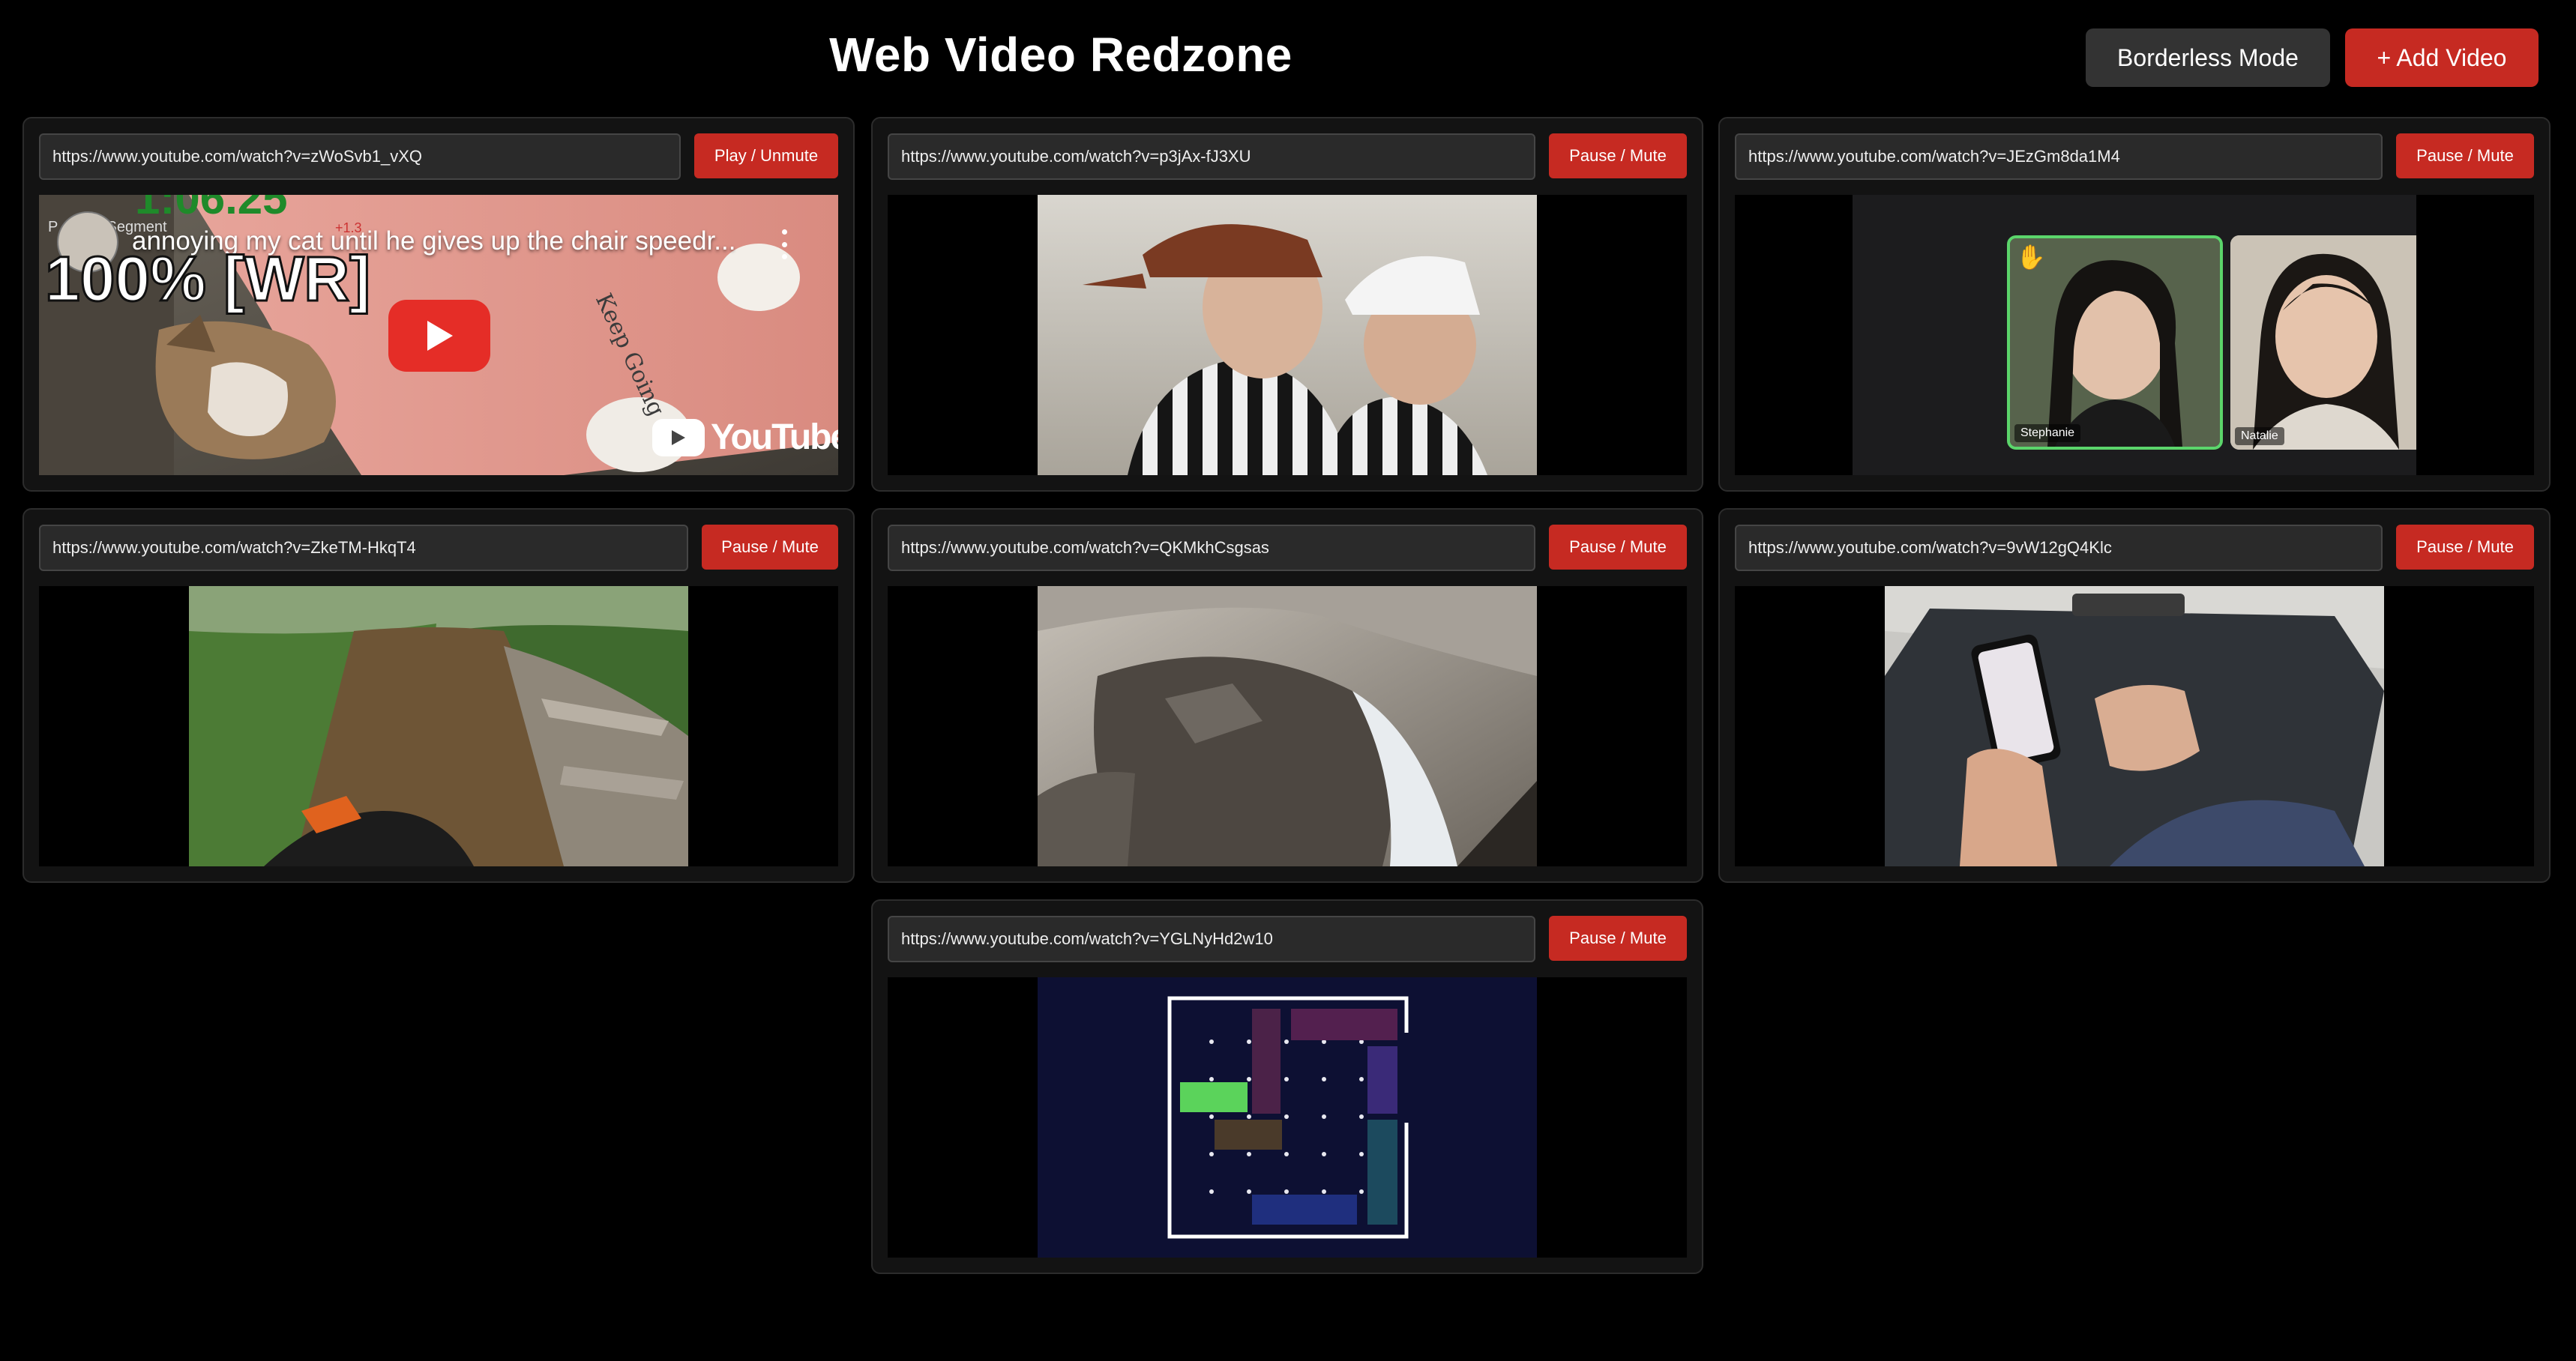 The image size is (2576, 1361). Describe the element at coordinates (2115, 342) in the screenshot. I see `participant-tile: ✋ Stephanie` at that location.